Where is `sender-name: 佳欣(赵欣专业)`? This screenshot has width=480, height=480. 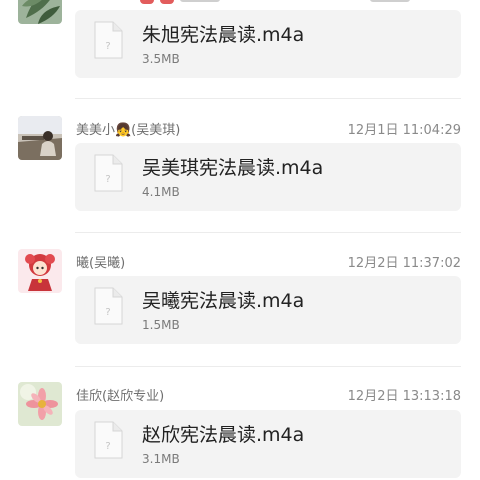 sender-name: 佳欣(赵欣专业) is located at coordinates (120, 396).